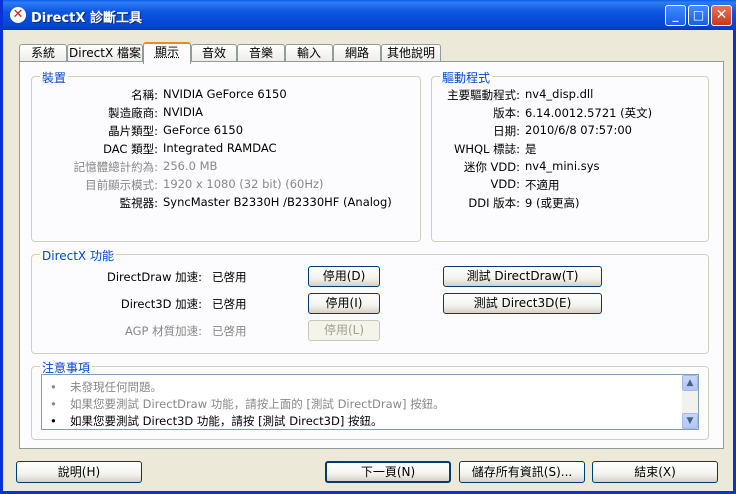 The width and height of the screenshot is (736, 494). What do you see at coordinates (675, 15) in the screenshot?
I see `minimize-button: _` at bounding box center [675, 15].